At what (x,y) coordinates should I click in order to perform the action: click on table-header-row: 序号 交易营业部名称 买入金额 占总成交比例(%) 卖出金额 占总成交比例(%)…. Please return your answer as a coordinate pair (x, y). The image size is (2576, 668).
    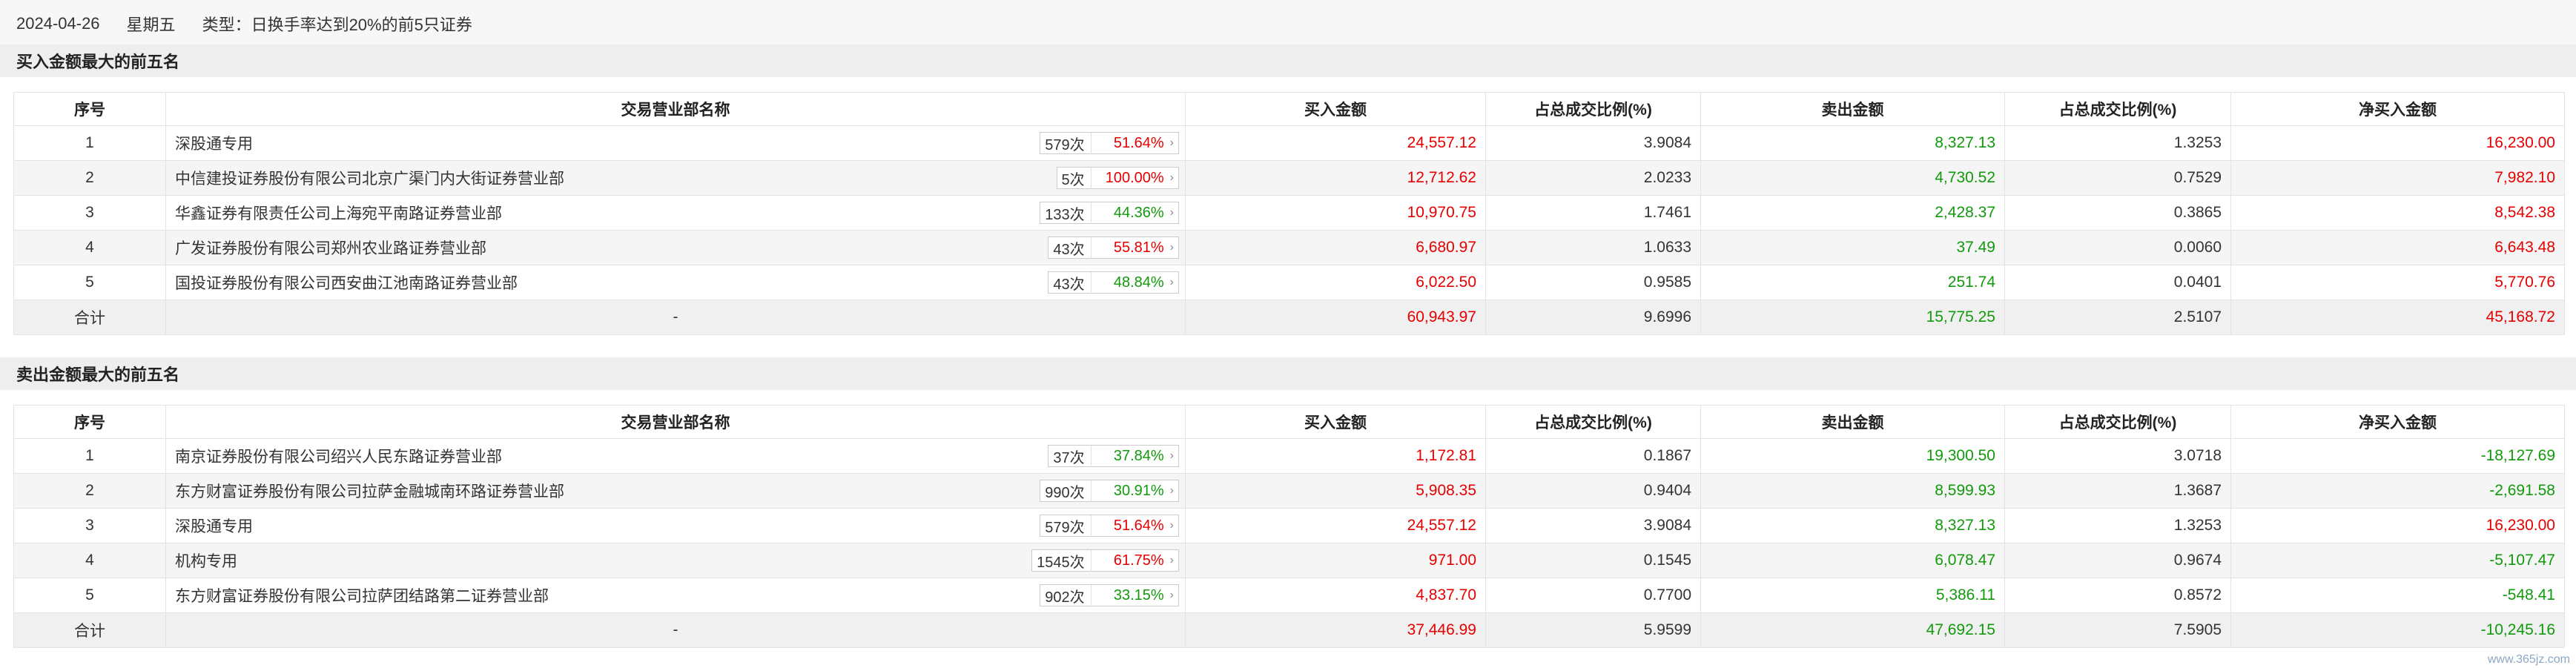
    Looking at the image, I should click on (1289, 422).